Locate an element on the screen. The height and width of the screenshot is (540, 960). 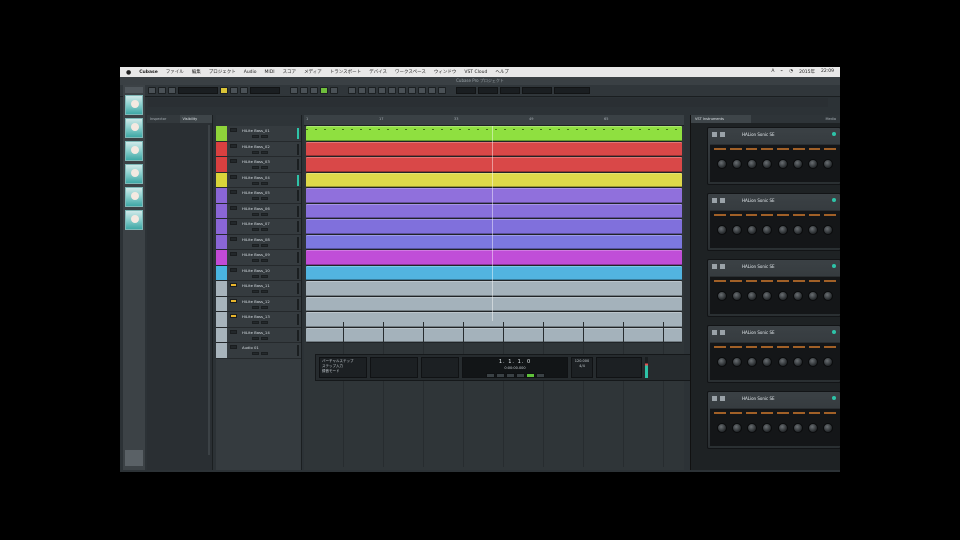
track-name: HiLite Bass_12 is located at coordinates (256, 301).